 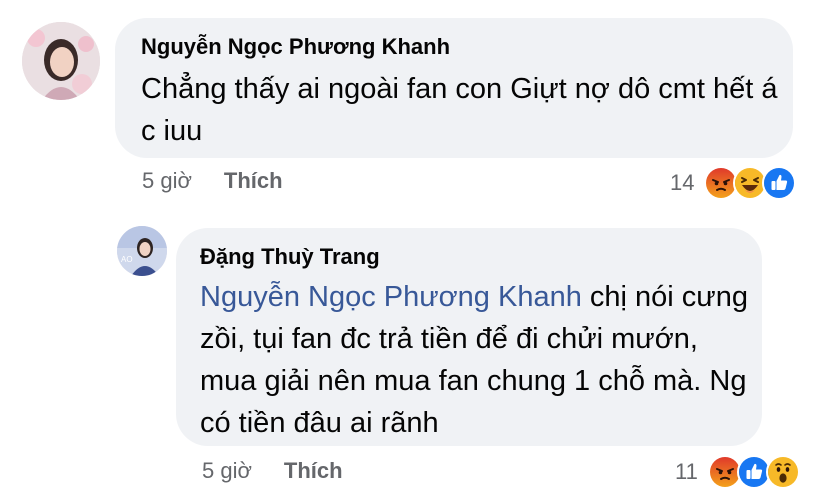 What do you see at coordinates (782, 472) in the screenshot?
I see `wow-icon` at bounding box center [782, 472].